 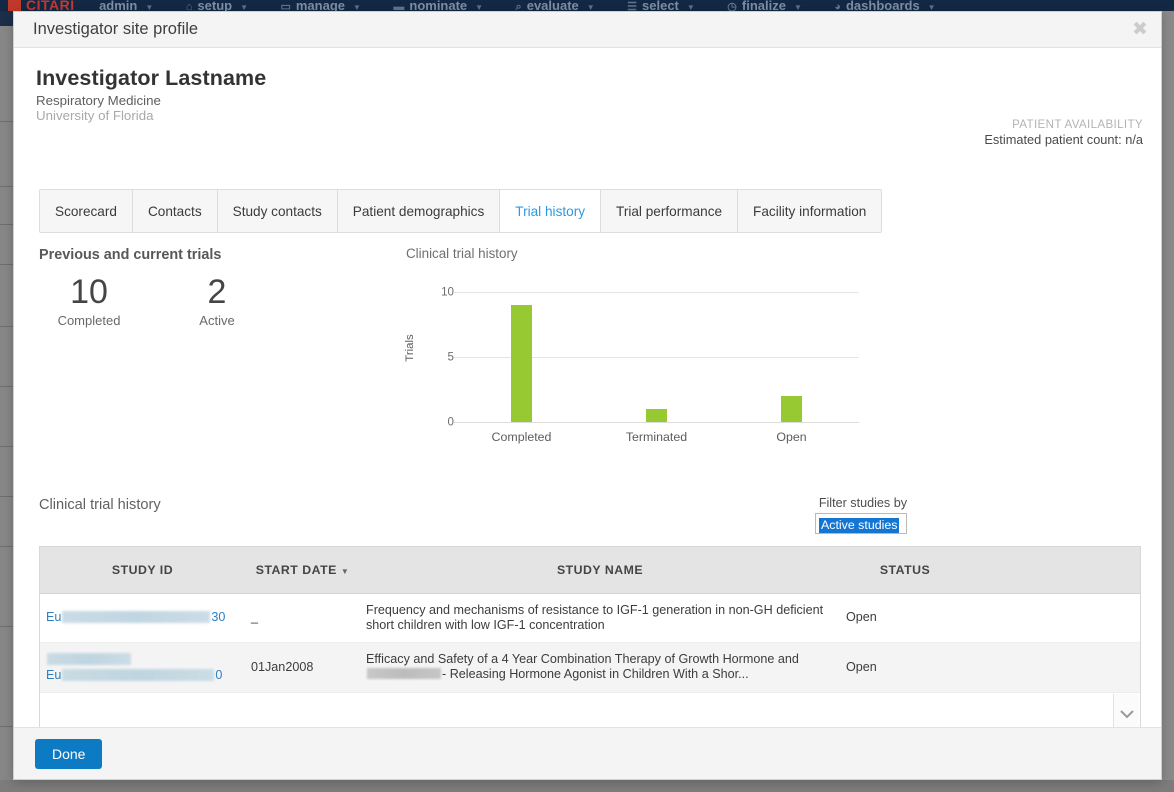 I want to click on column-header-spacer, so click(x=1055, y=570).